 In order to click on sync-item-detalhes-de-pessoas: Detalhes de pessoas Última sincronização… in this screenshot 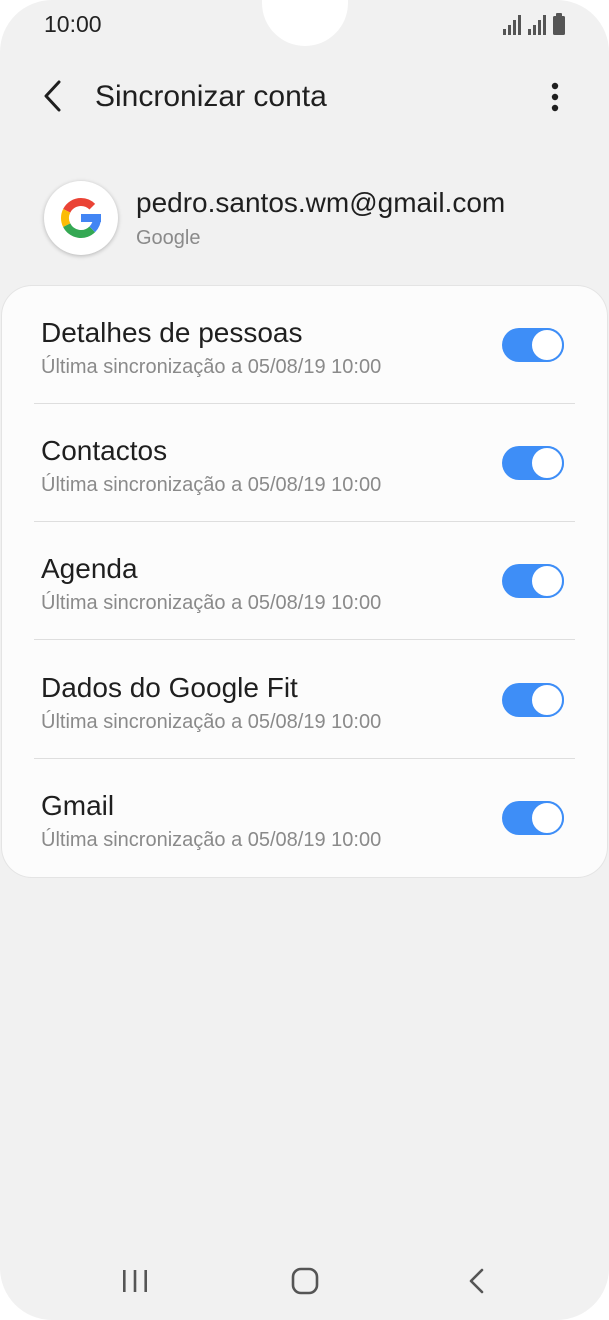, I will do `click(304, 345)`.